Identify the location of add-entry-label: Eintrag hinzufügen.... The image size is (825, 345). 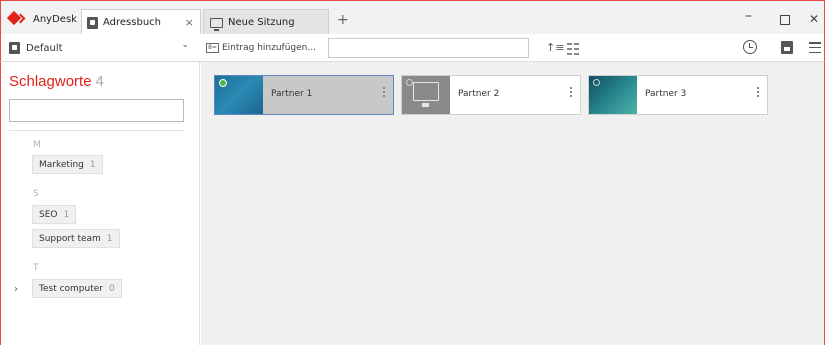
(269, 47).